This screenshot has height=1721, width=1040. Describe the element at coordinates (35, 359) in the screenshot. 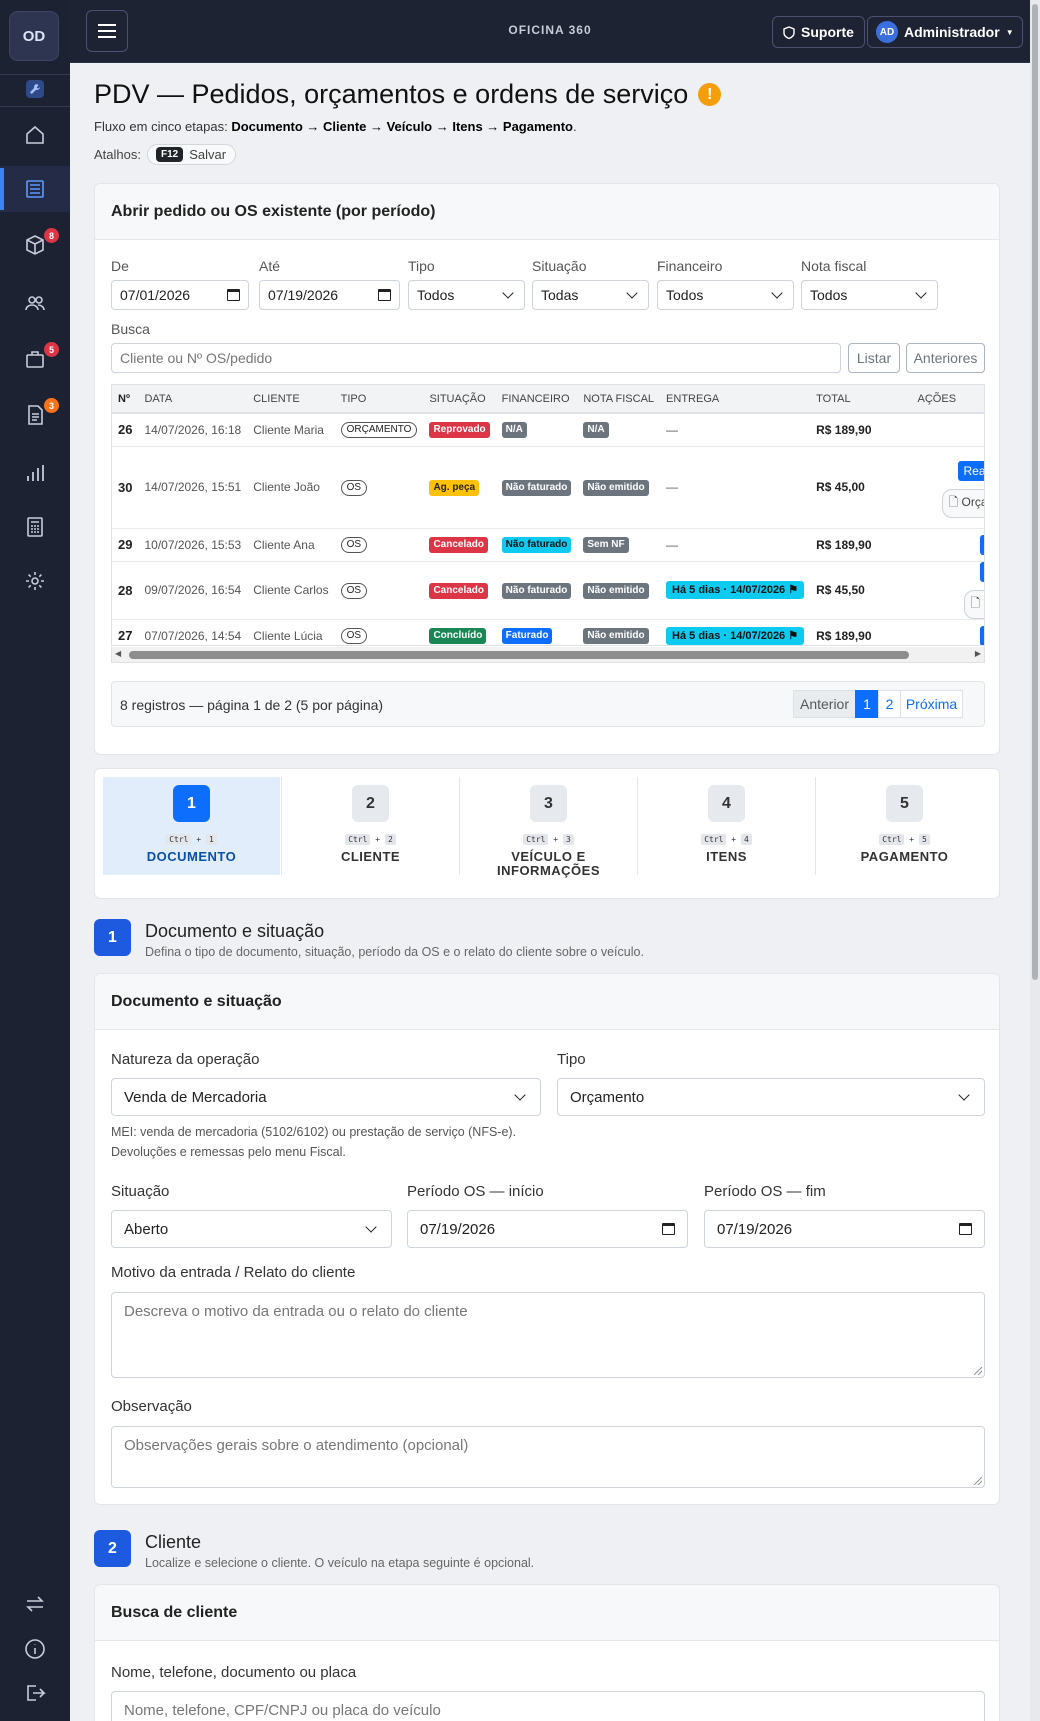

I see `nav-services: 5` at that location.